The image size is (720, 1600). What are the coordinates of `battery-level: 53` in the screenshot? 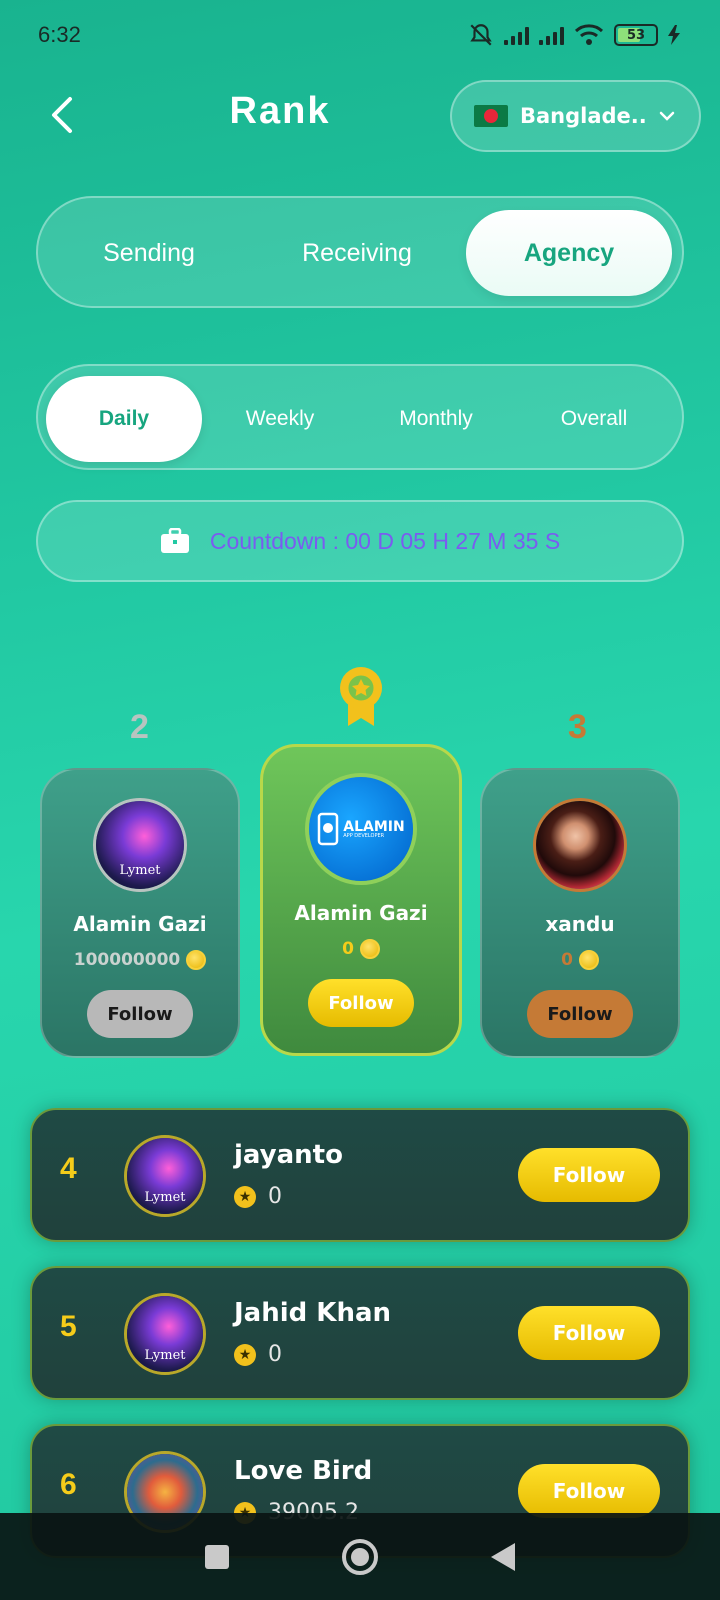 It's located at (636, 35).